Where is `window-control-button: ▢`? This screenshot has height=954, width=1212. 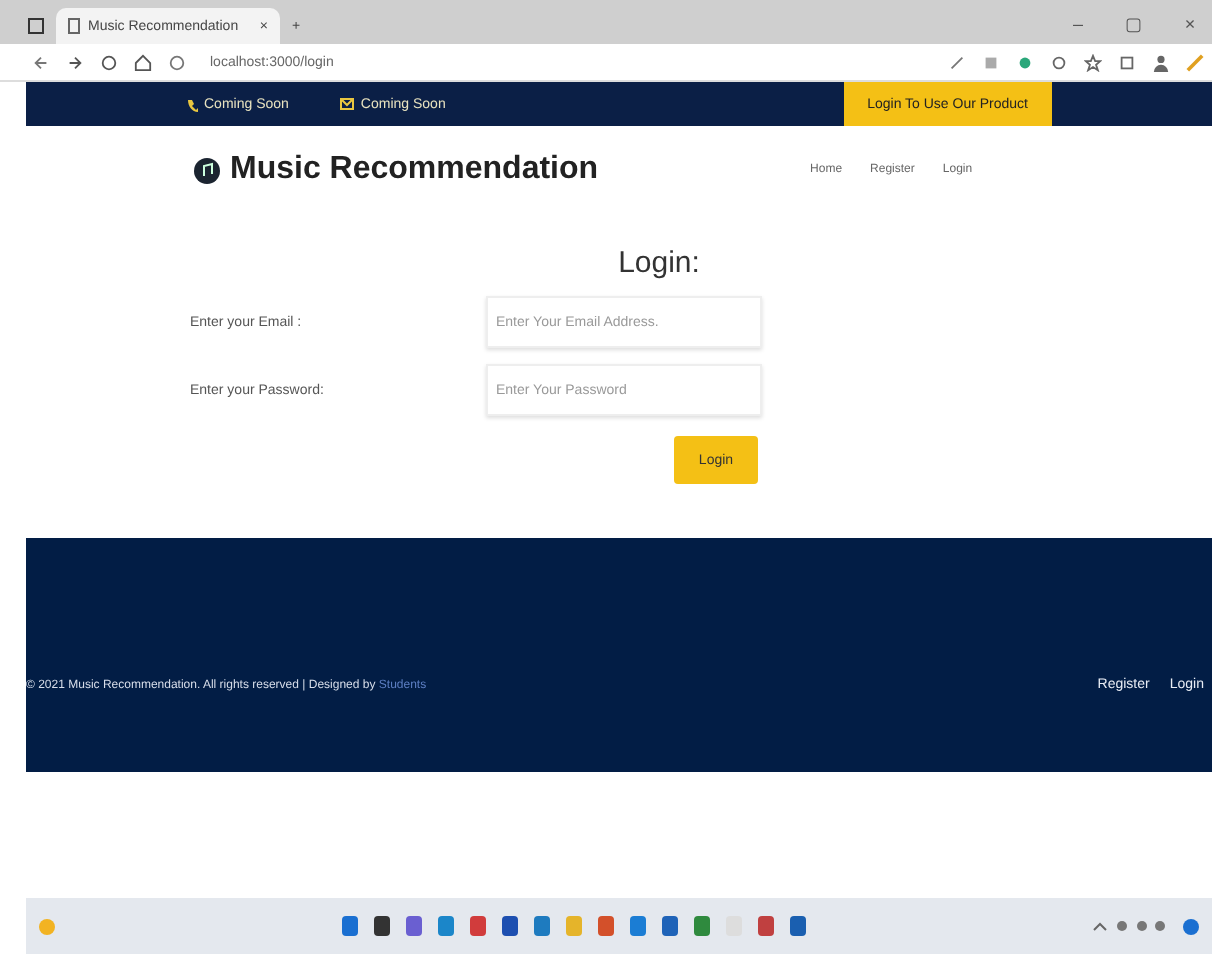 window-control-button: ▢ is located at coordinates (1134, 24).